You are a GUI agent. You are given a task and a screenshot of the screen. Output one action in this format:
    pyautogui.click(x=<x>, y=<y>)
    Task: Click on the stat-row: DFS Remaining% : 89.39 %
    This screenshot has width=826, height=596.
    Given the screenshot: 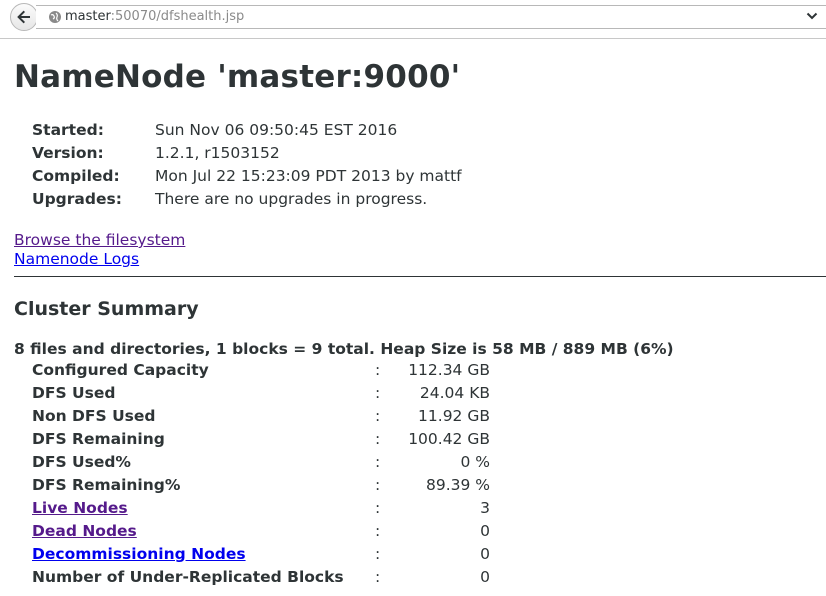 What is the action you would take?
    pyautogui.click(x=267, y=486)
    